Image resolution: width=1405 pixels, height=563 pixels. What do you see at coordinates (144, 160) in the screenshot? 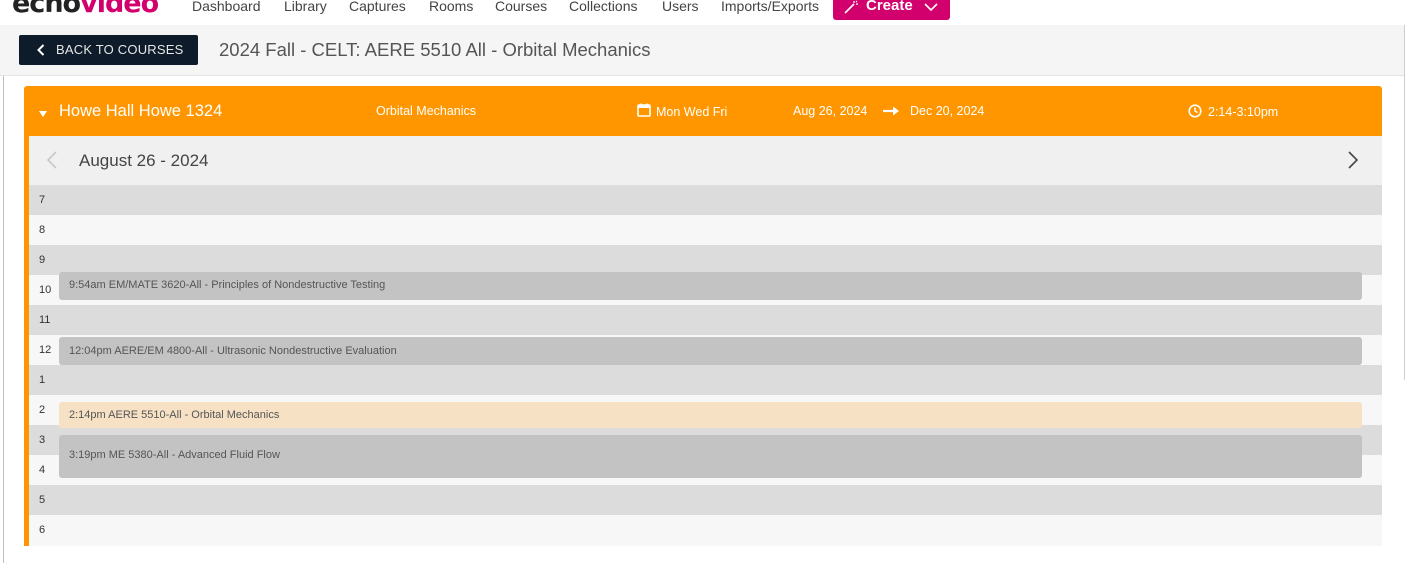
I see `week-label: August 26 - 2024` at bounding box center [144, 160].